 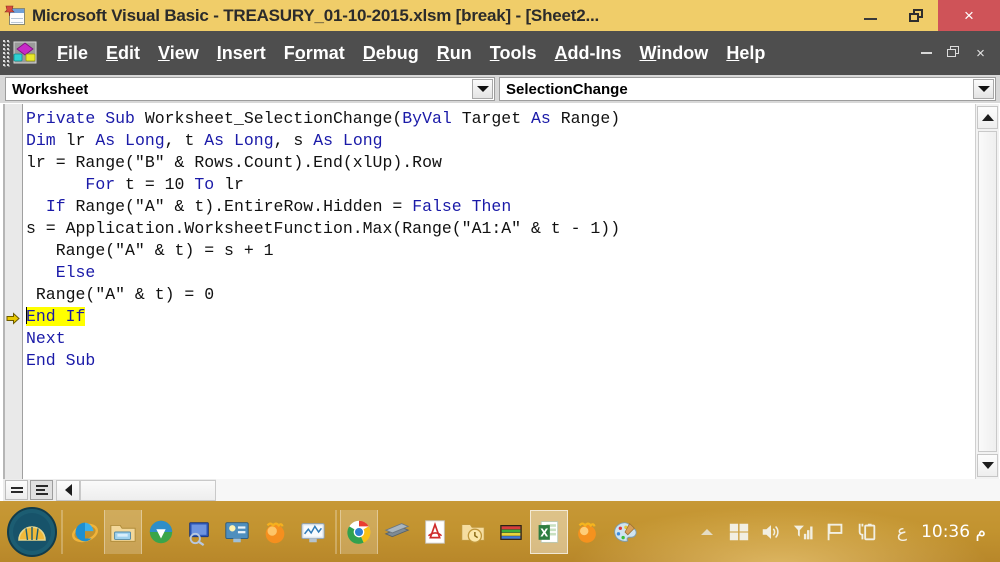 I want to click on code-keyword: Then, so click(x=491, y=206).